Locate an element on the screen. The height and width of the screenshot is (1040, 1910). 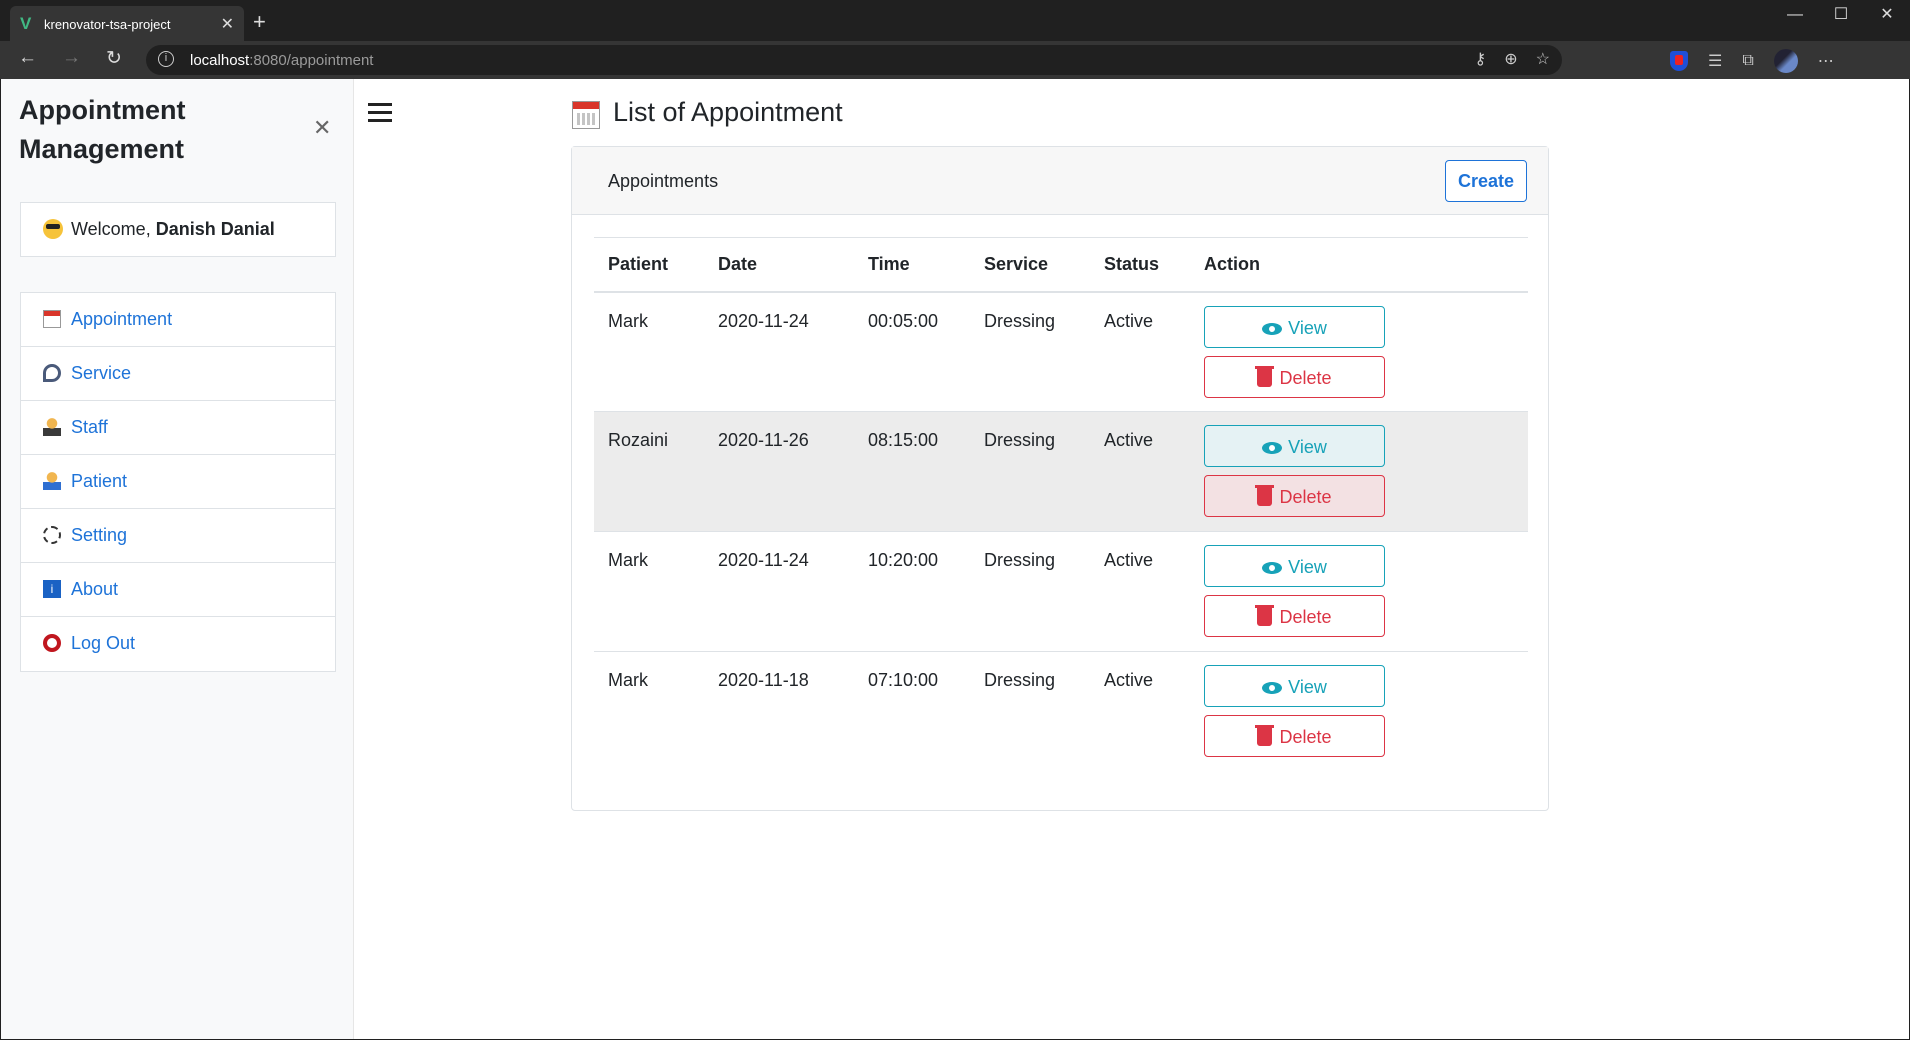
sidebar-item-appointment: Appointment is located at coordinates (178, 320).